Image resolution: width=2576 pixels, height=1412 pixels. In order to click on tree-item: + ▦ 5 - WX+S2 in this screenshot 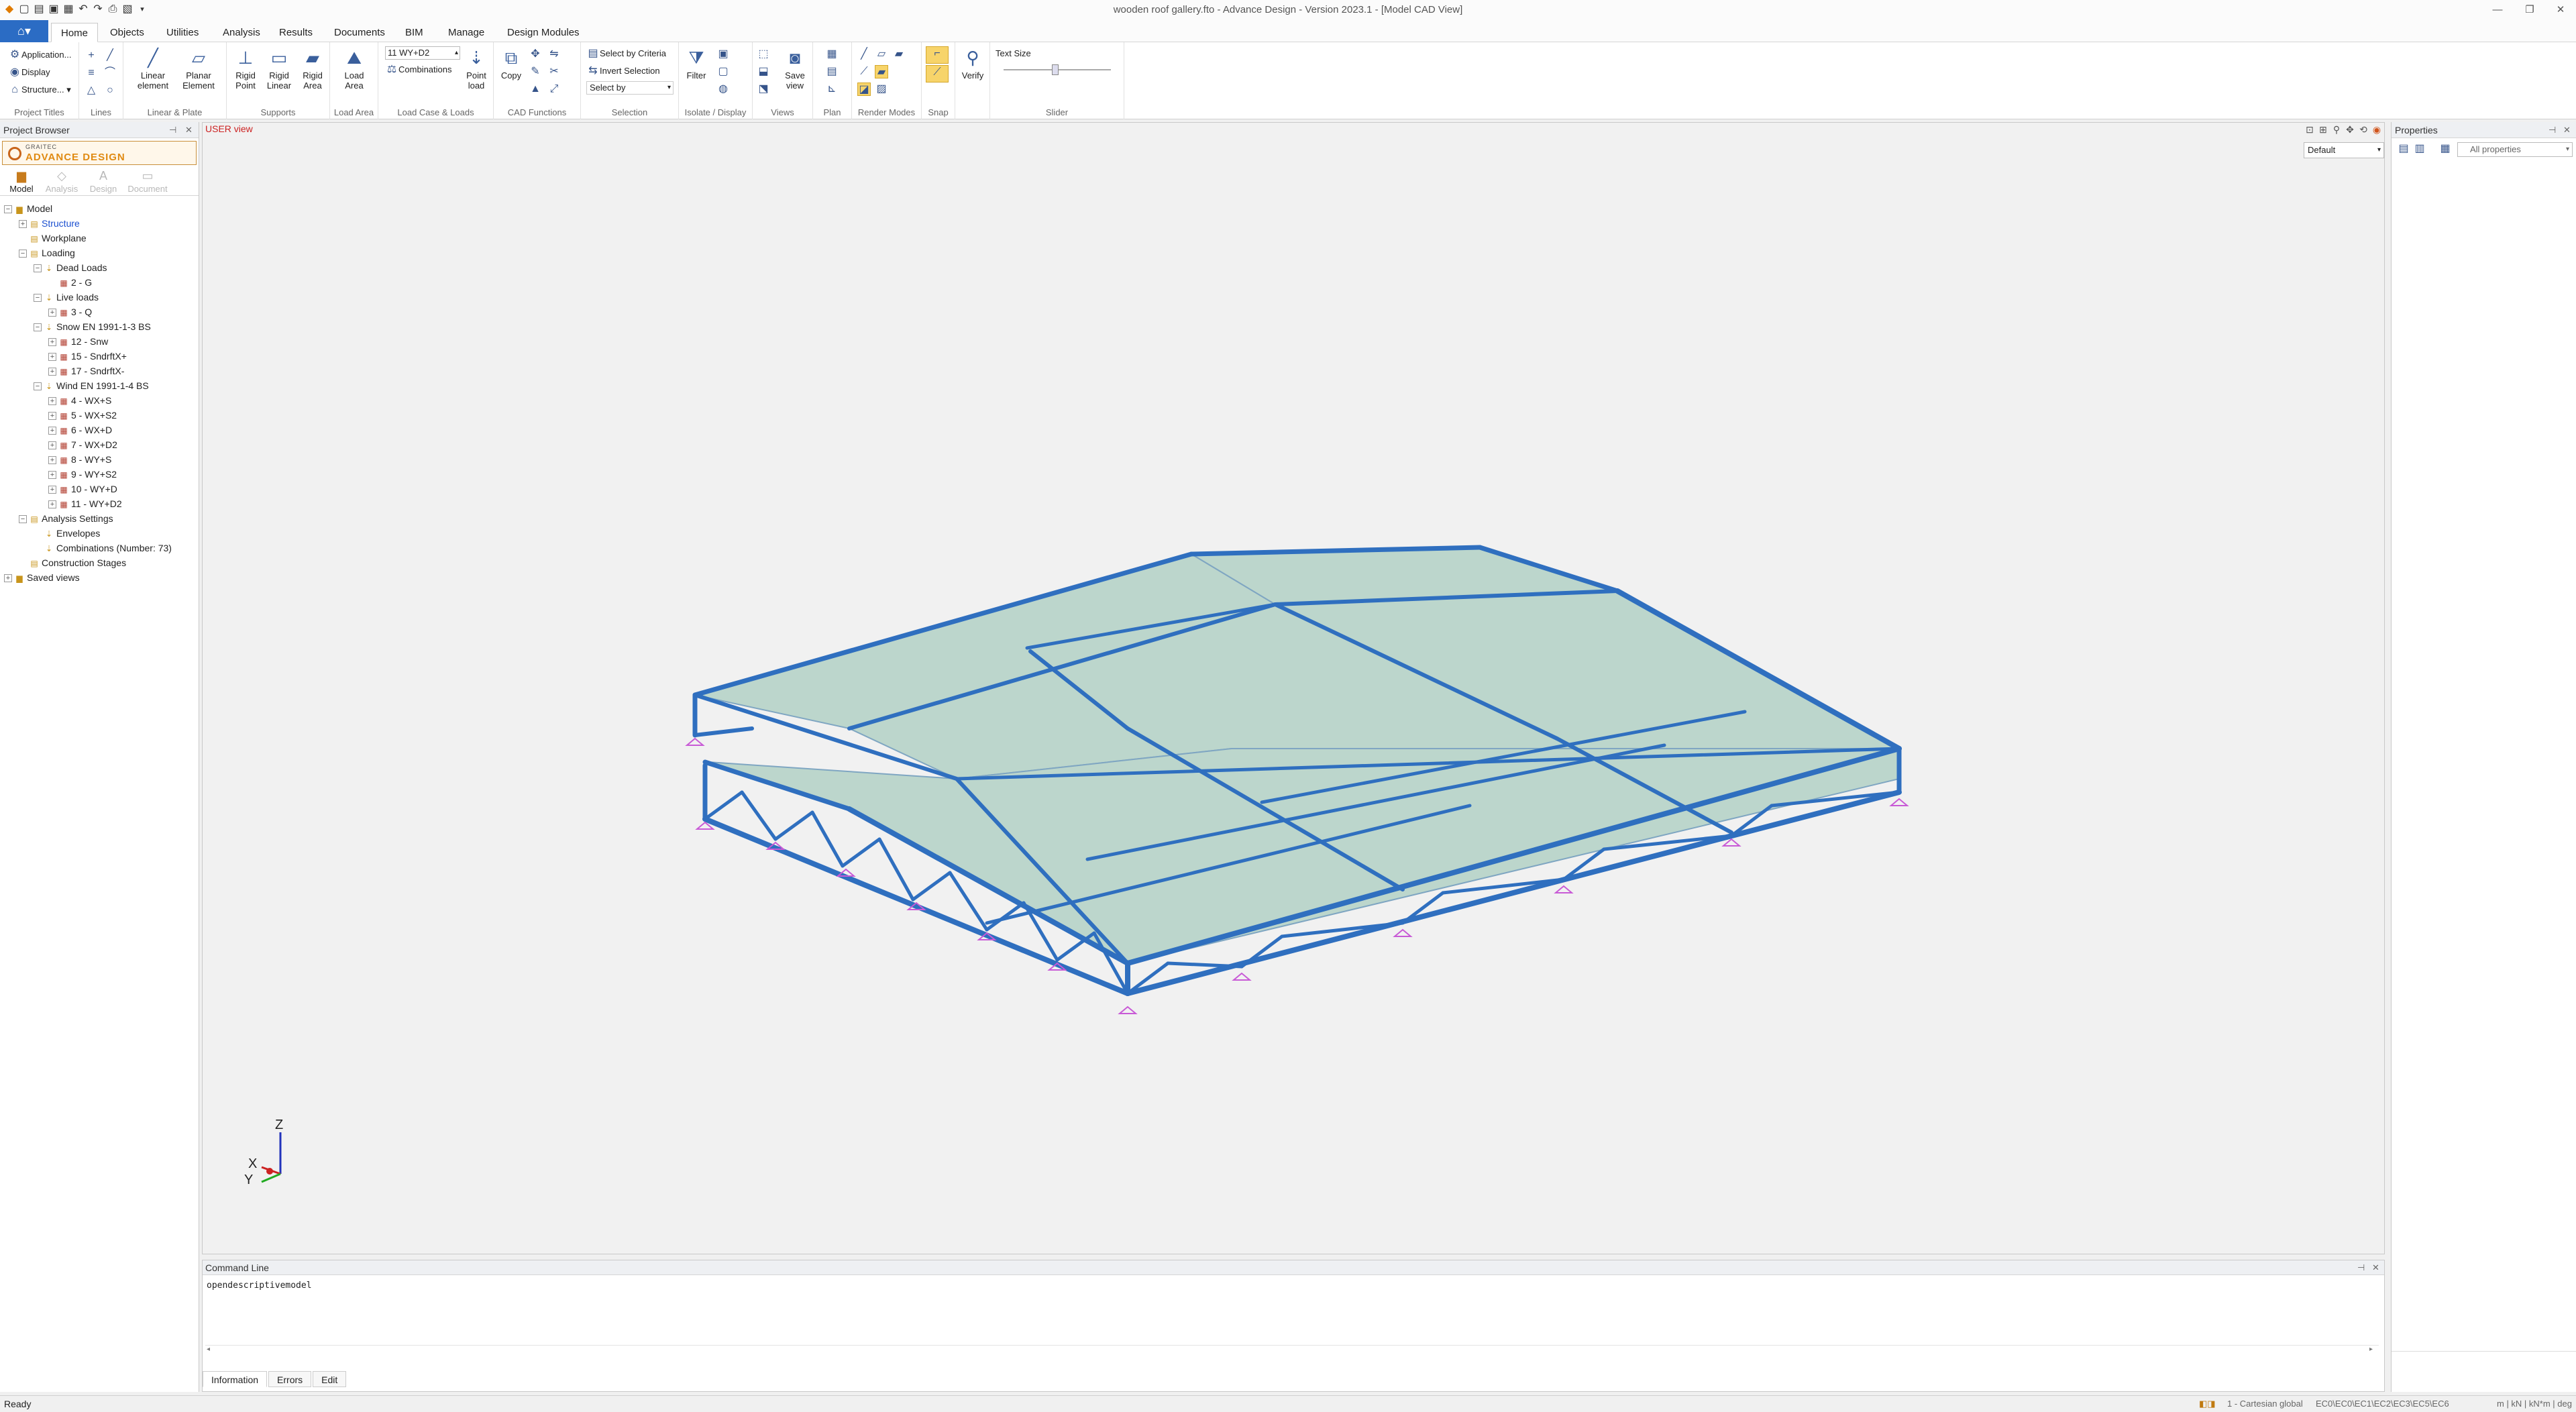, I will do `click(82, 415)`.